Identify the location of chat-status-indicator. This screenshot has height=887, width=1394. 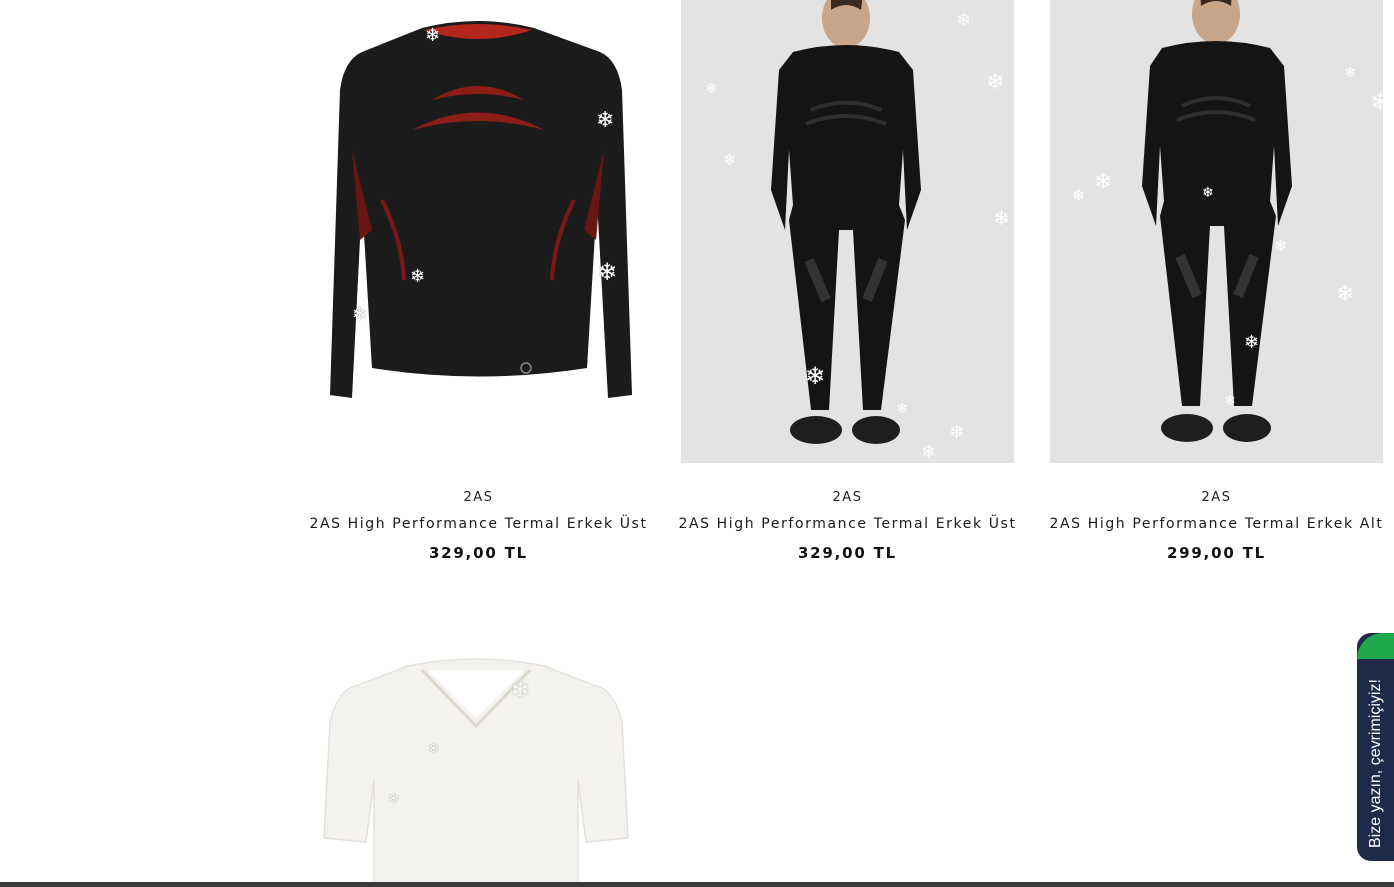
(1375, 646).